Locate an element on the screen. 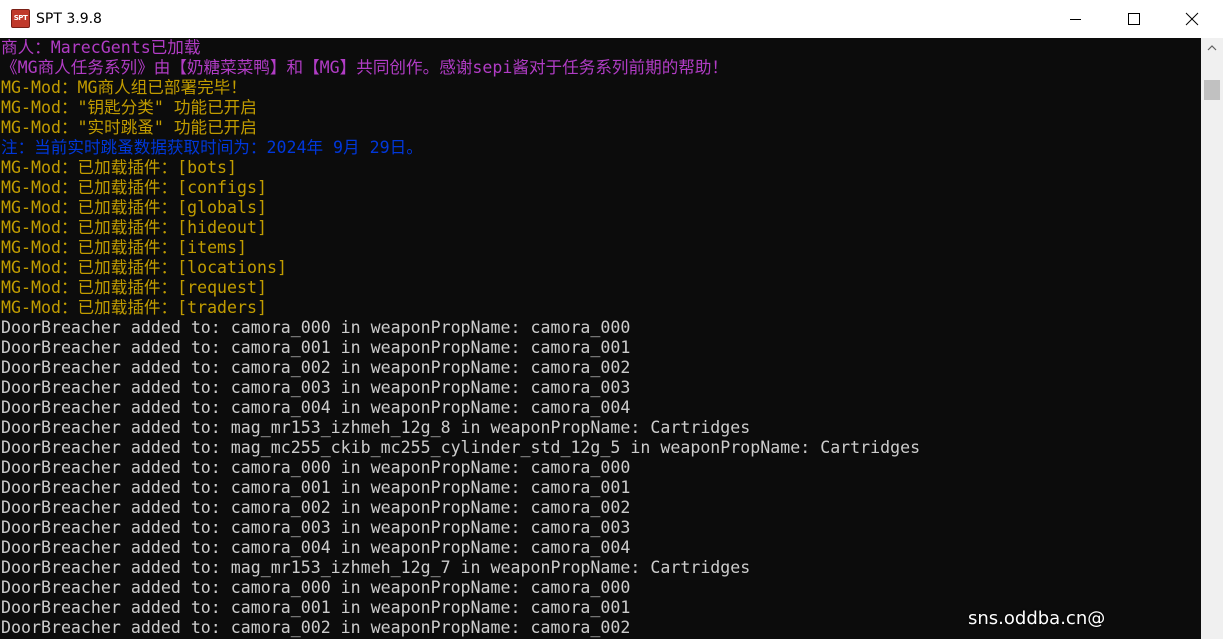  console-line: 商人：MarecGents已加载 is located at coordinates (101, 47).